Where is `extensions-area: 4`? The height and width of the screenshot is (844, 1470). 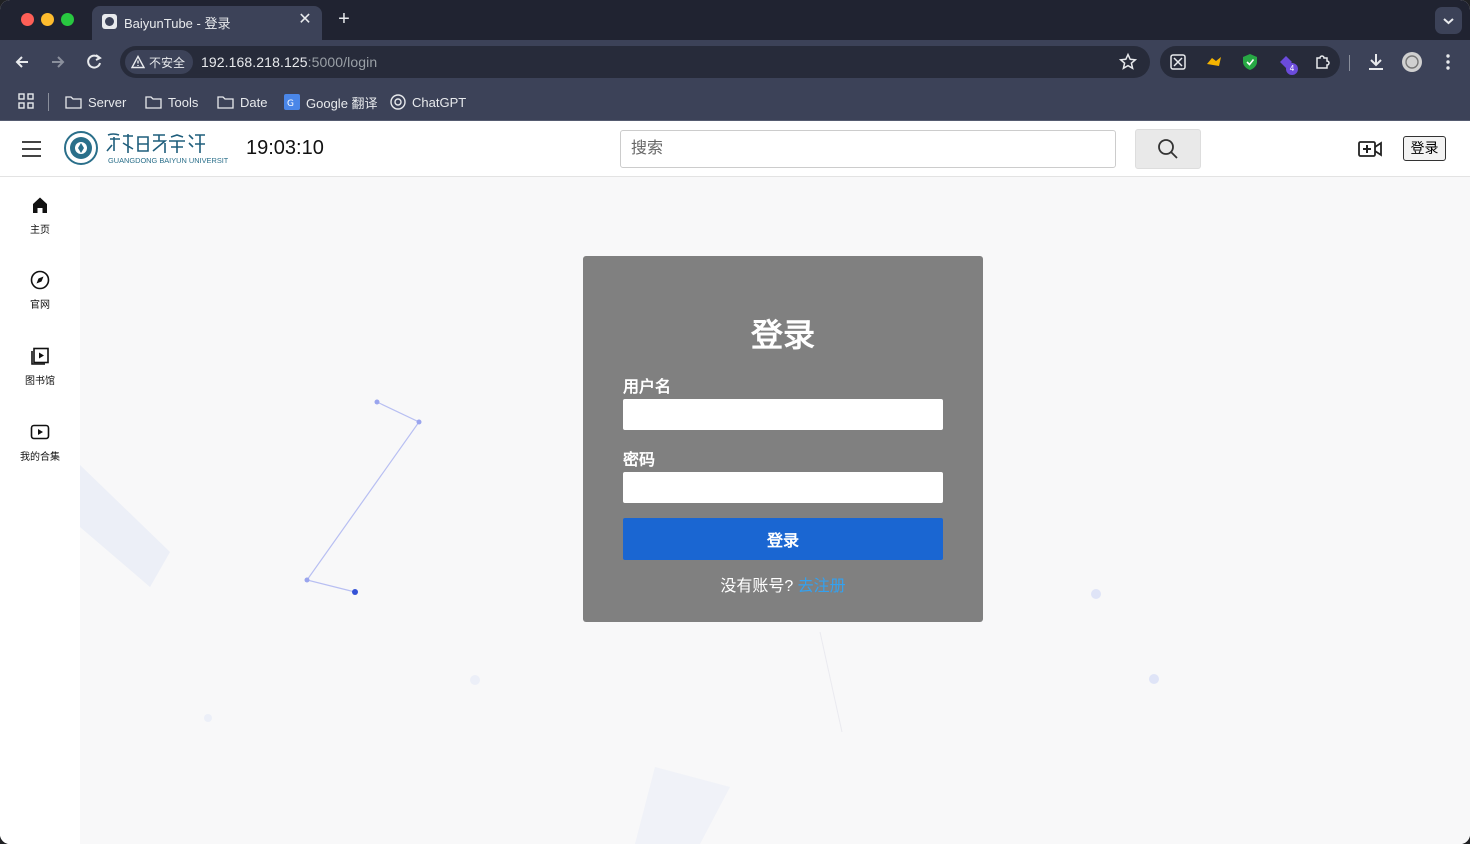
extensions-area: 4 is located at coordinates (1250, 62).